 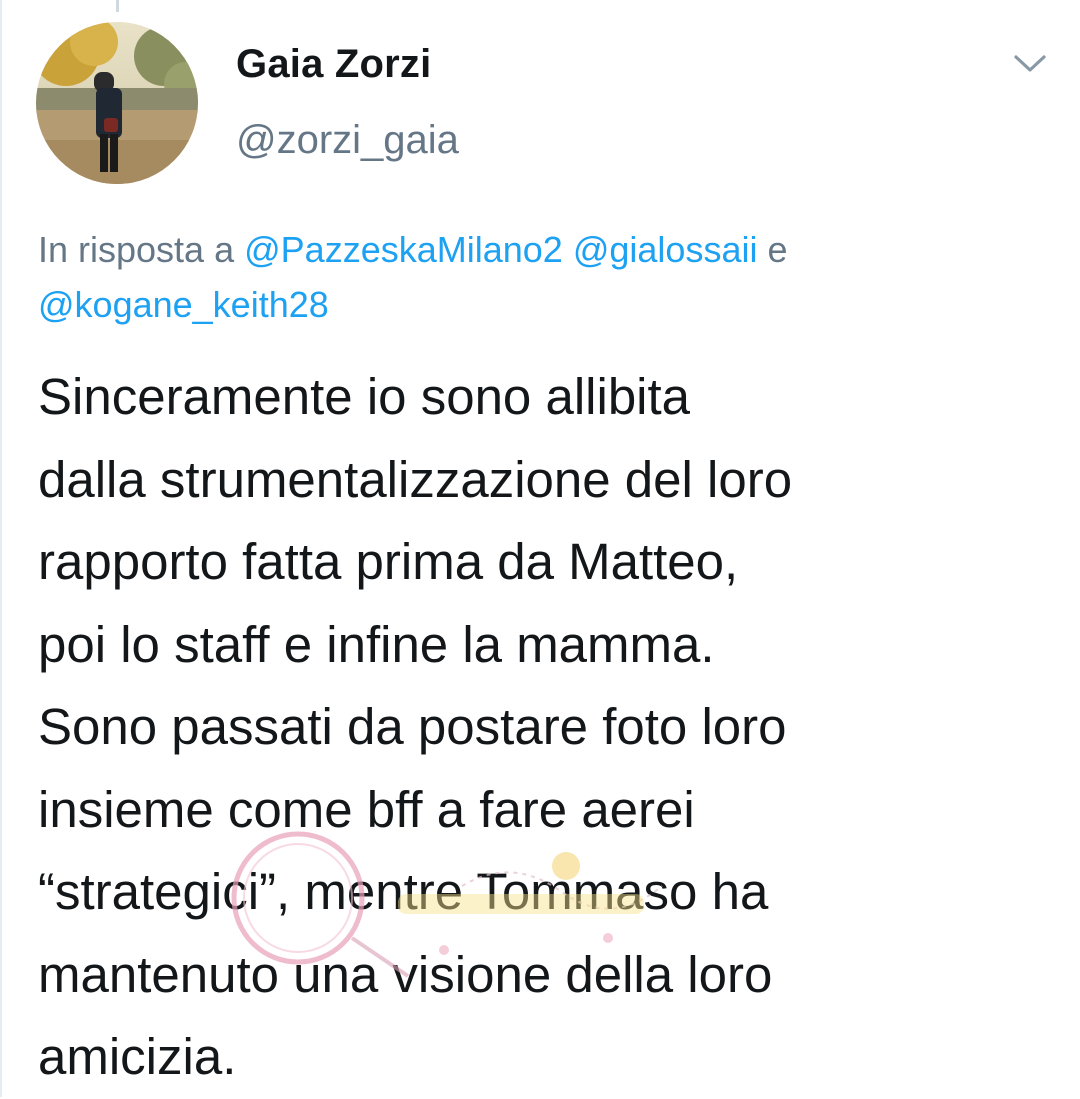 I want to click on avatar-photo, so click(x=117, y=103).